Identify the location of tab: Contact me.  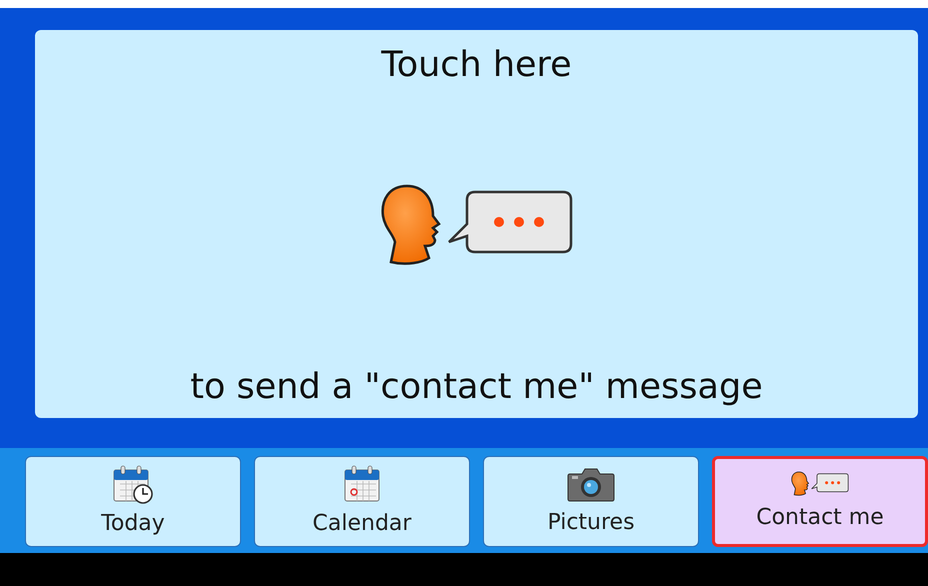
(820, 501).